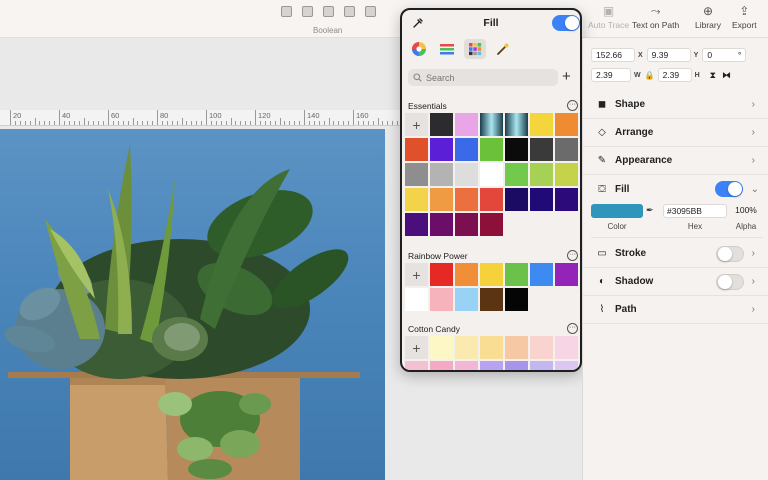 The height and width of the screenshot is (480, 768). What do you see at coordinates (475, 49) in the screenshot?
I see `tab-palettes` at bounding box center [475, 49].